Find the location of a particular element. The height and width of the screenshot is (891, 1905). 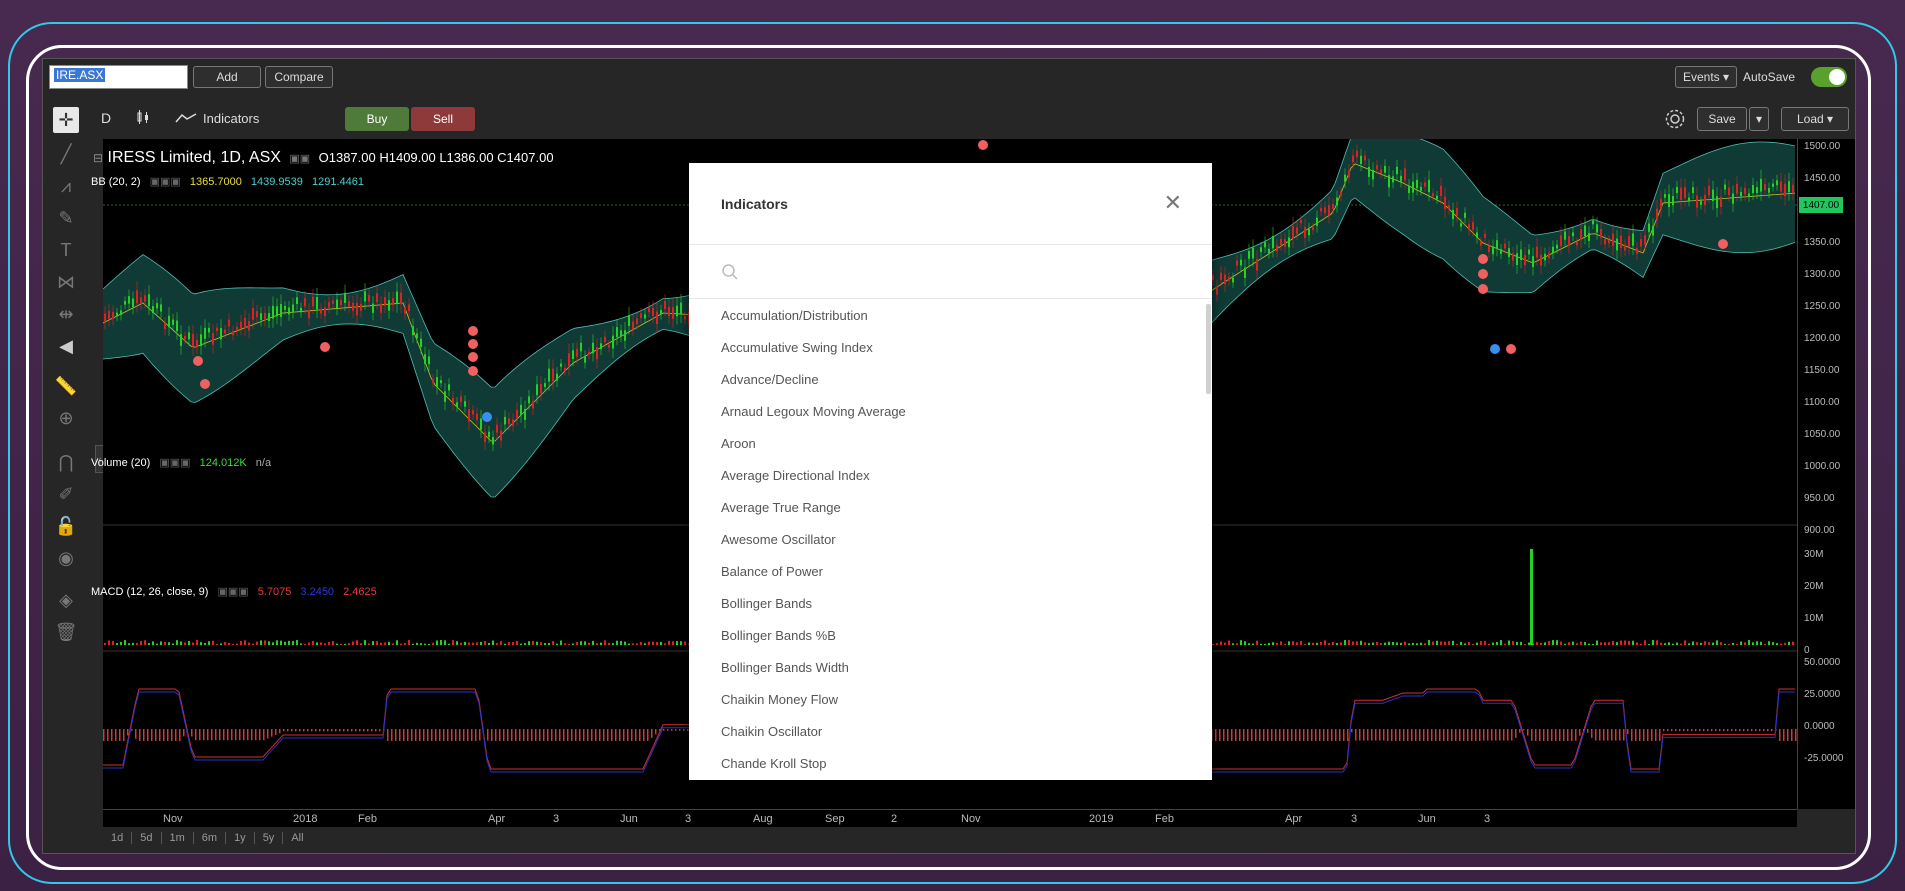

indicator-list-item: Chande Kroll Stop is located at coordinates (950, 764).